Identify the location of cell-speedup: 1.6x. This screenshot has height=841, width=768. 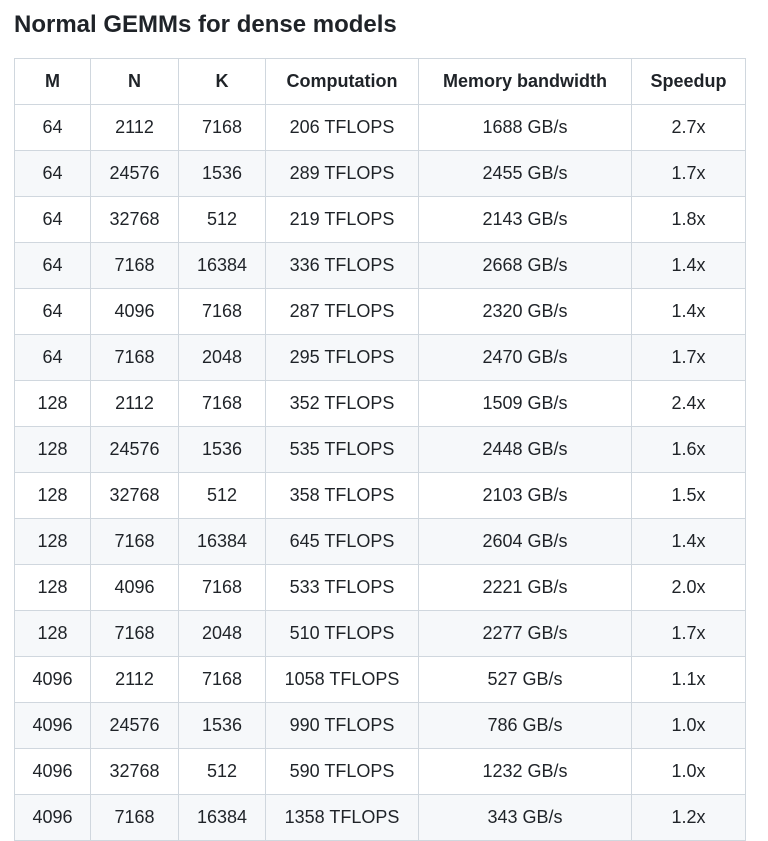
(688, 449).